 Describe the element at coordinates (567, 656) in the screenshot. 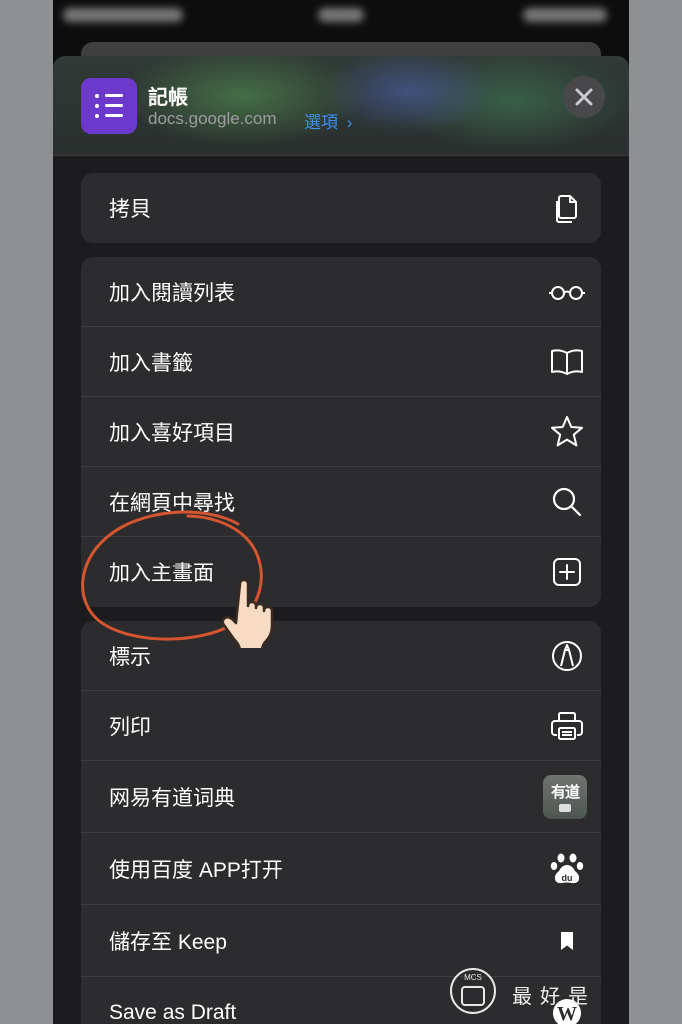

I see `markup-pen-icon` at that location.